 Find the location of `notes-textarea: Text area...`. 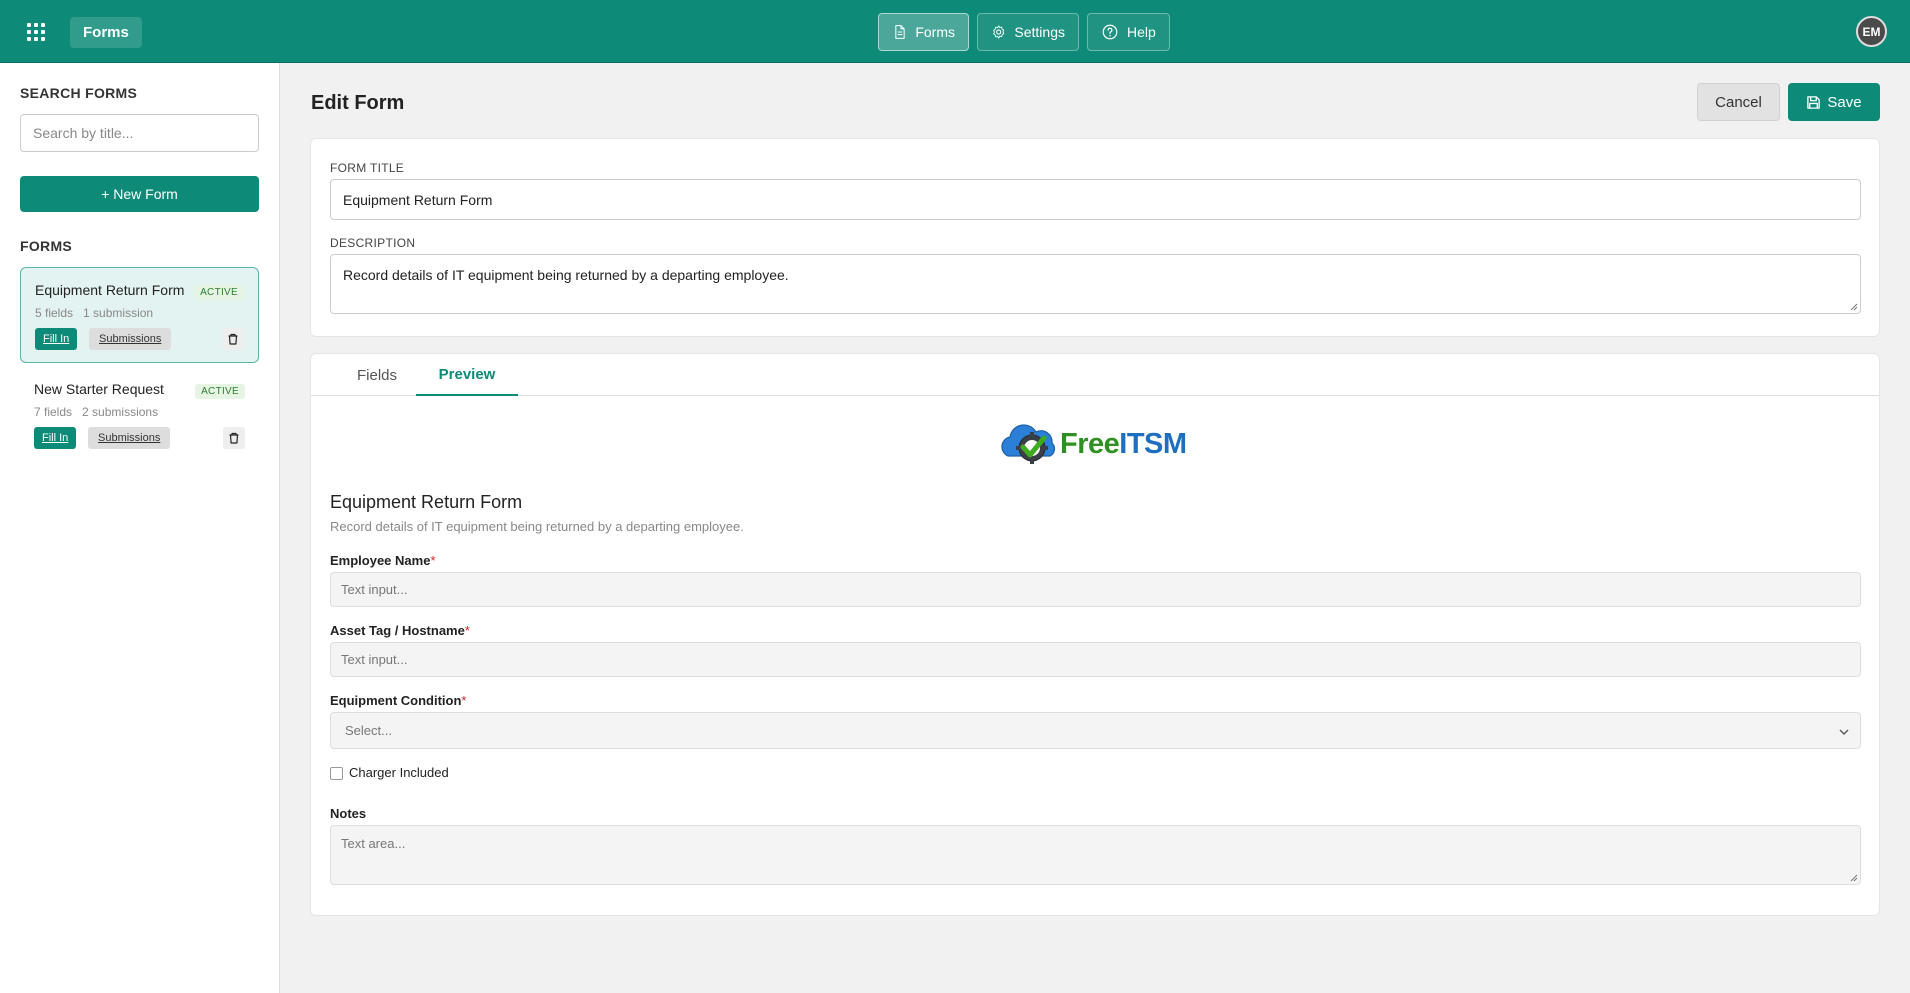

notes-textarea: Text area... is located at coordinates (1095, 855).